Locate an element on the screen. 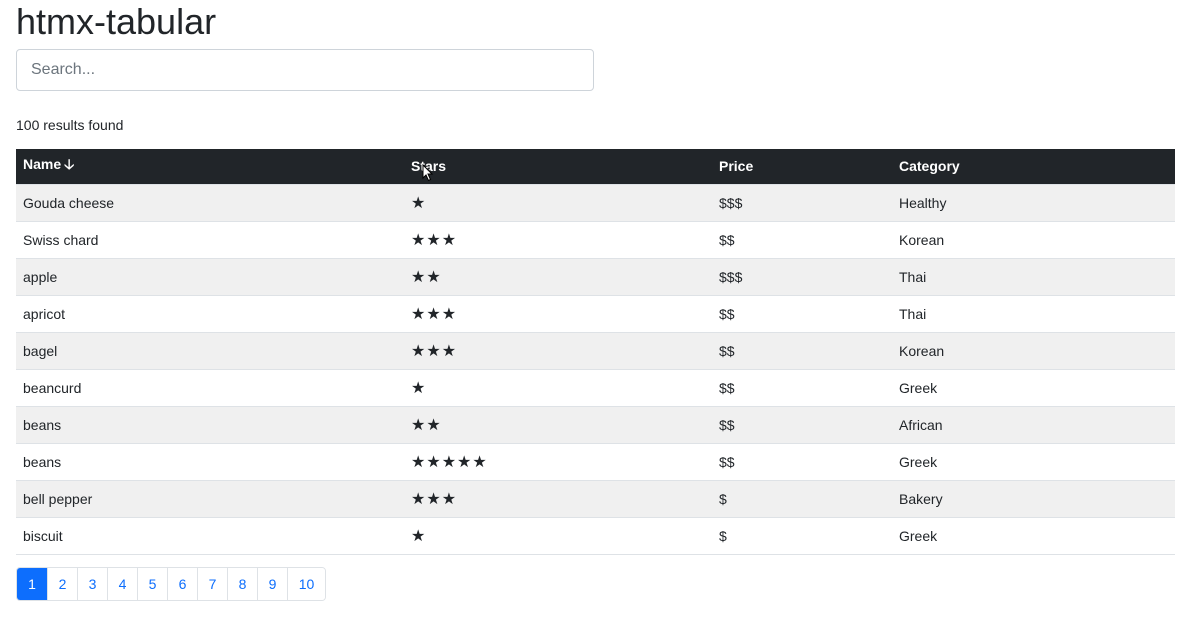 The height and width of the screenshot is (630, 1200). header-stars: Stars is located at coordinates (558, 166).